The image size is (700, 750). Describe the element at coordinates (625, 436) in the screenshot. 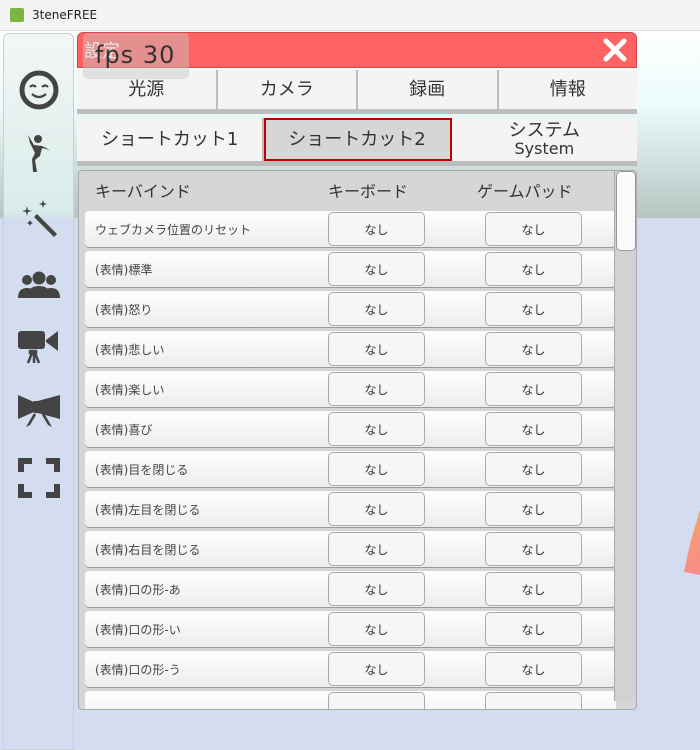

I see `scrollbar` at that location.